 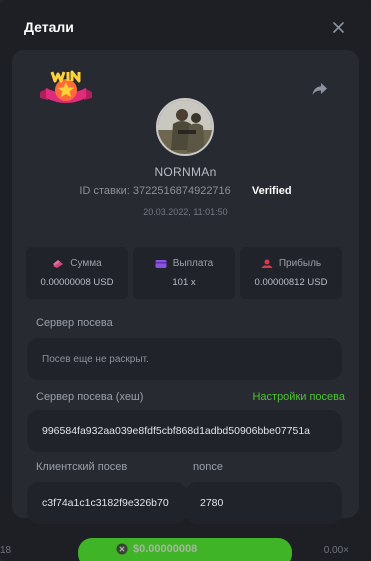 I want to click on nonce-field: 2780, so click(x=263, y=503).